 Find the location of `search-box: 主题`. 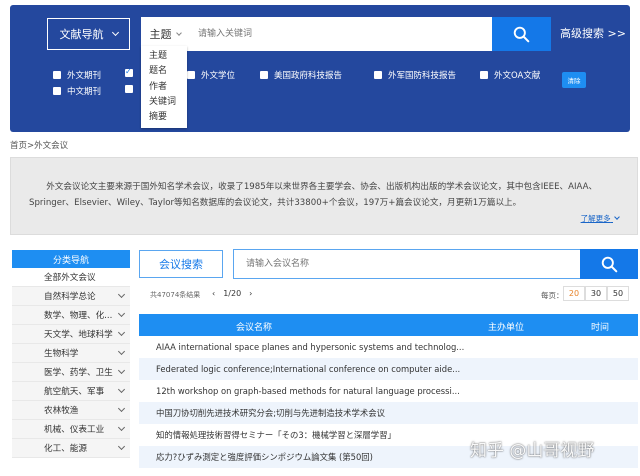

search-box: 主题 is located at coordinates (346, 34).